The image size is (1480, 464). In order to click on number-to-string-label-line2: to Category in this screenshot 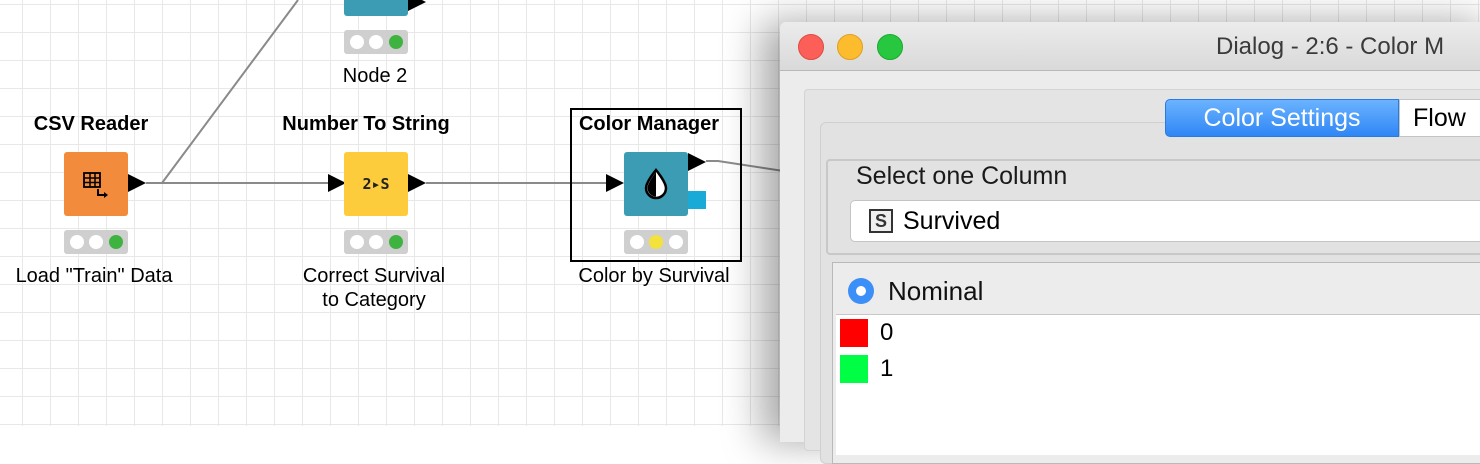, I will do `click(374, 300)`.